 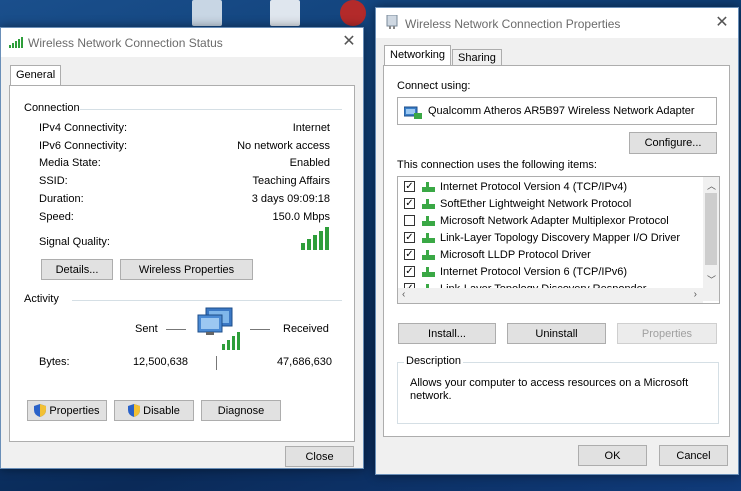 What do you see at coordinates (74, 410) in the screenshot?
I see `properties-label: Properties` at bounding box center [74, 410].